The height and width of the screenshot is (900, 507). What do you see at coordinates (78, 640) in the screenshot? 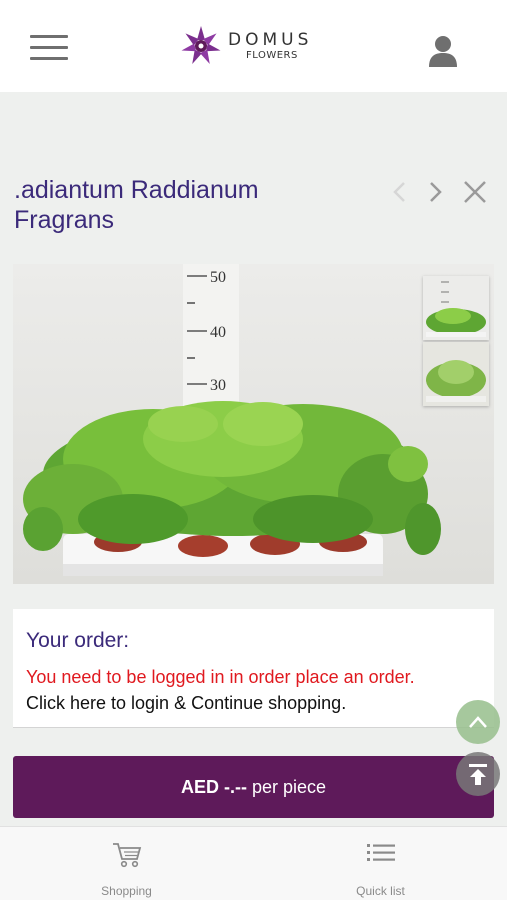
I see `order-title: Your order:` at bounding box center [78, 640].